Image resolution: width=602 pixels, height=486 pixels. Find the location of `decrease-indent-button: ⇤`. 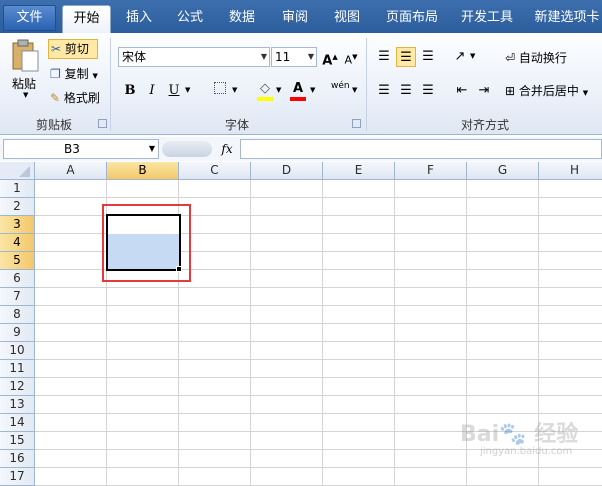

decrease-indent-button: ⇤ is located at coordinates (462, 91).